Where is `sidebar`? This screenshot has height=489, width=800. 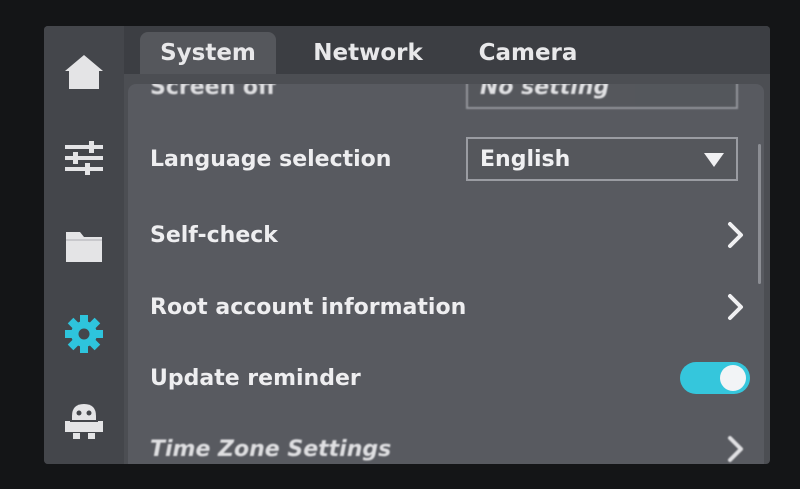
sidebar is located at coordinates (84, 245).